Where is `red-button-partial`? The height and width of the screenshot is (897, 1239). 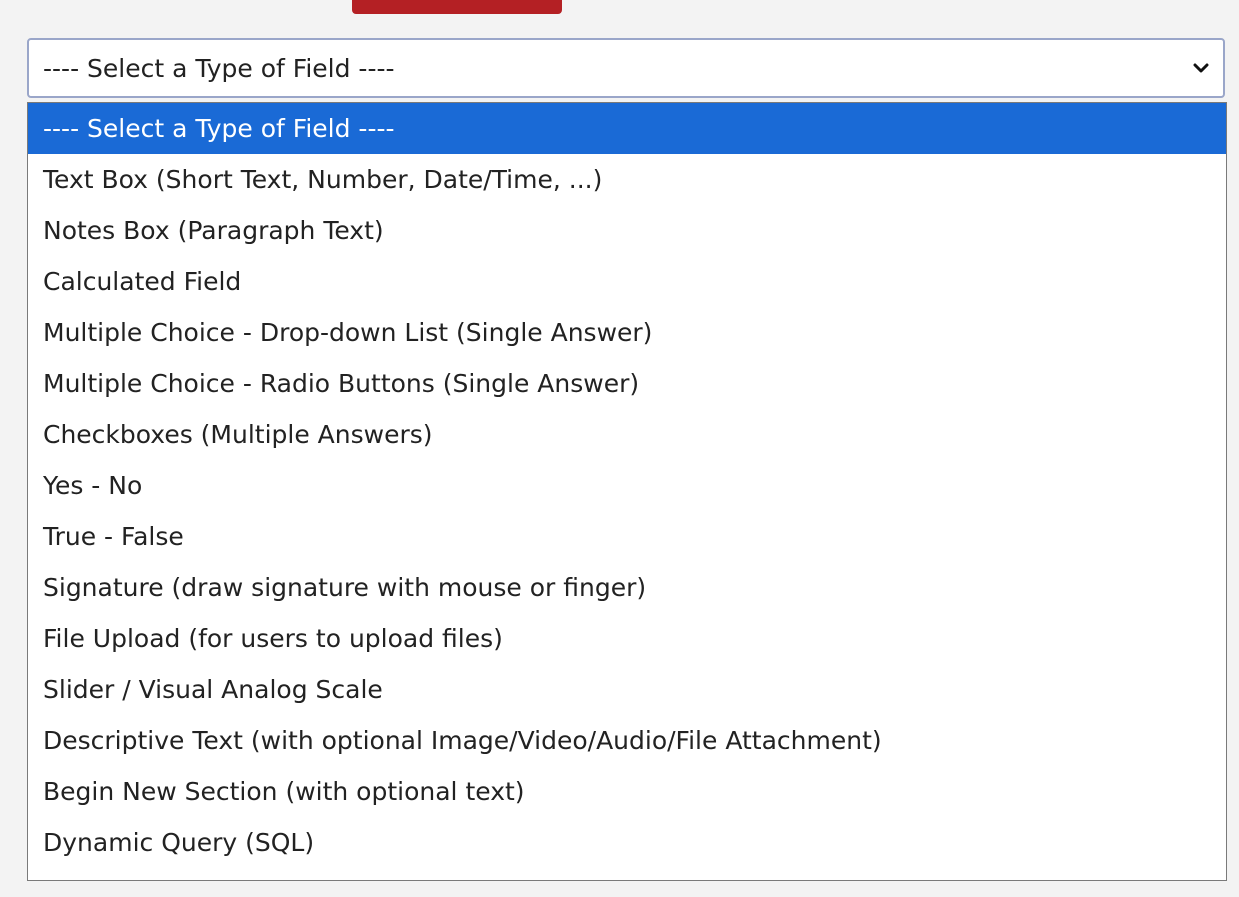 red-button-partial is located at coordinates (457, 7).